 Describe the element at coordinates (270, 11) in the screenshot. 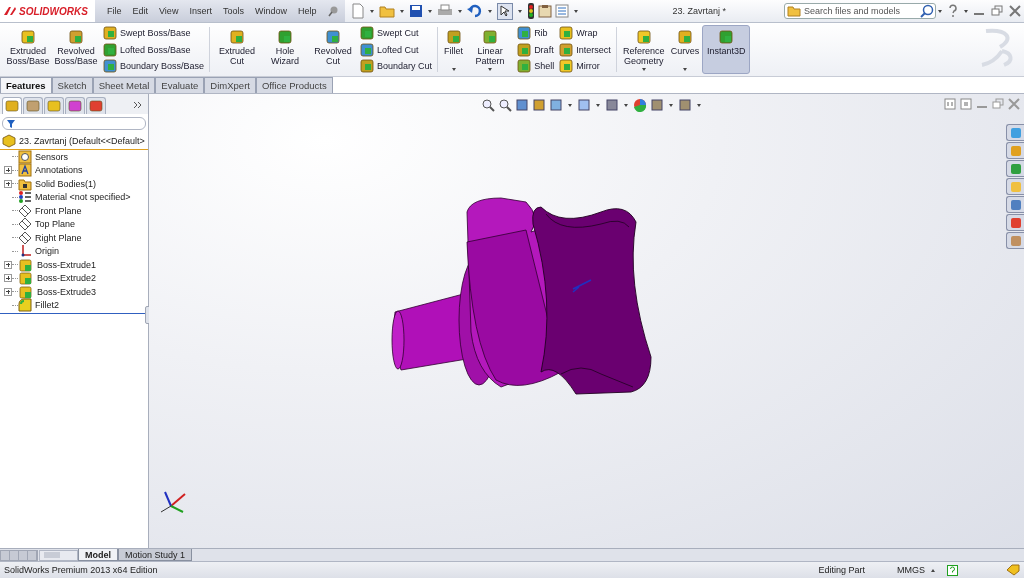

I see `menu-item: Window` at that location.